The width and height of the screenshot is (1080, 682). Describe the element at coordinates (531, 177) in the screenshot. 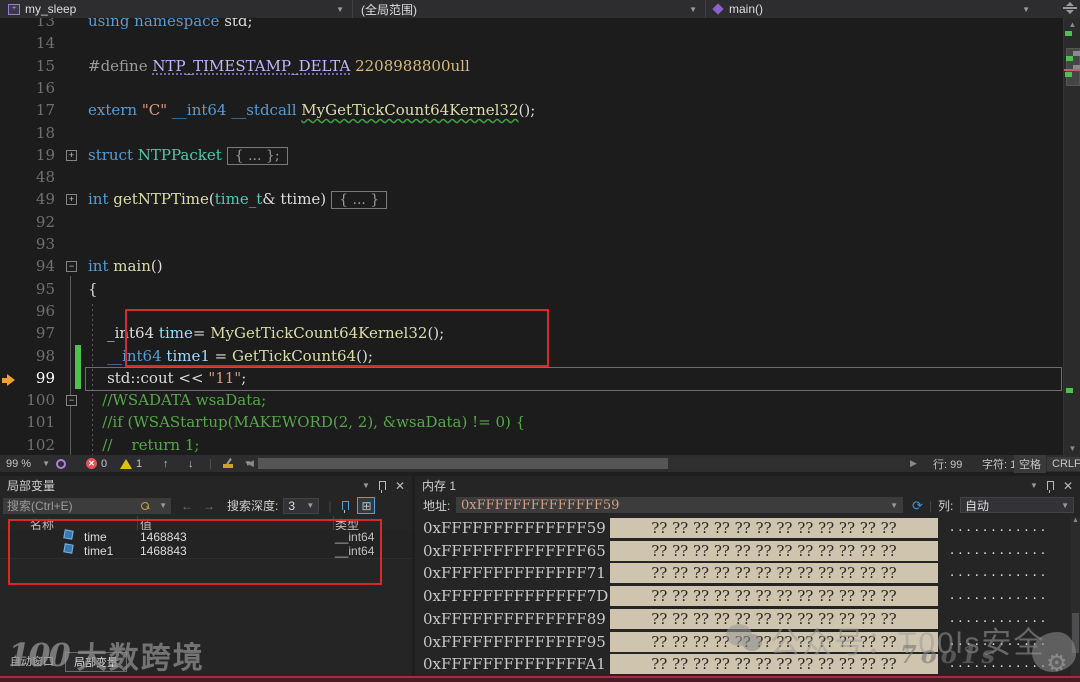

I see `code-line-48: 48` at that location.